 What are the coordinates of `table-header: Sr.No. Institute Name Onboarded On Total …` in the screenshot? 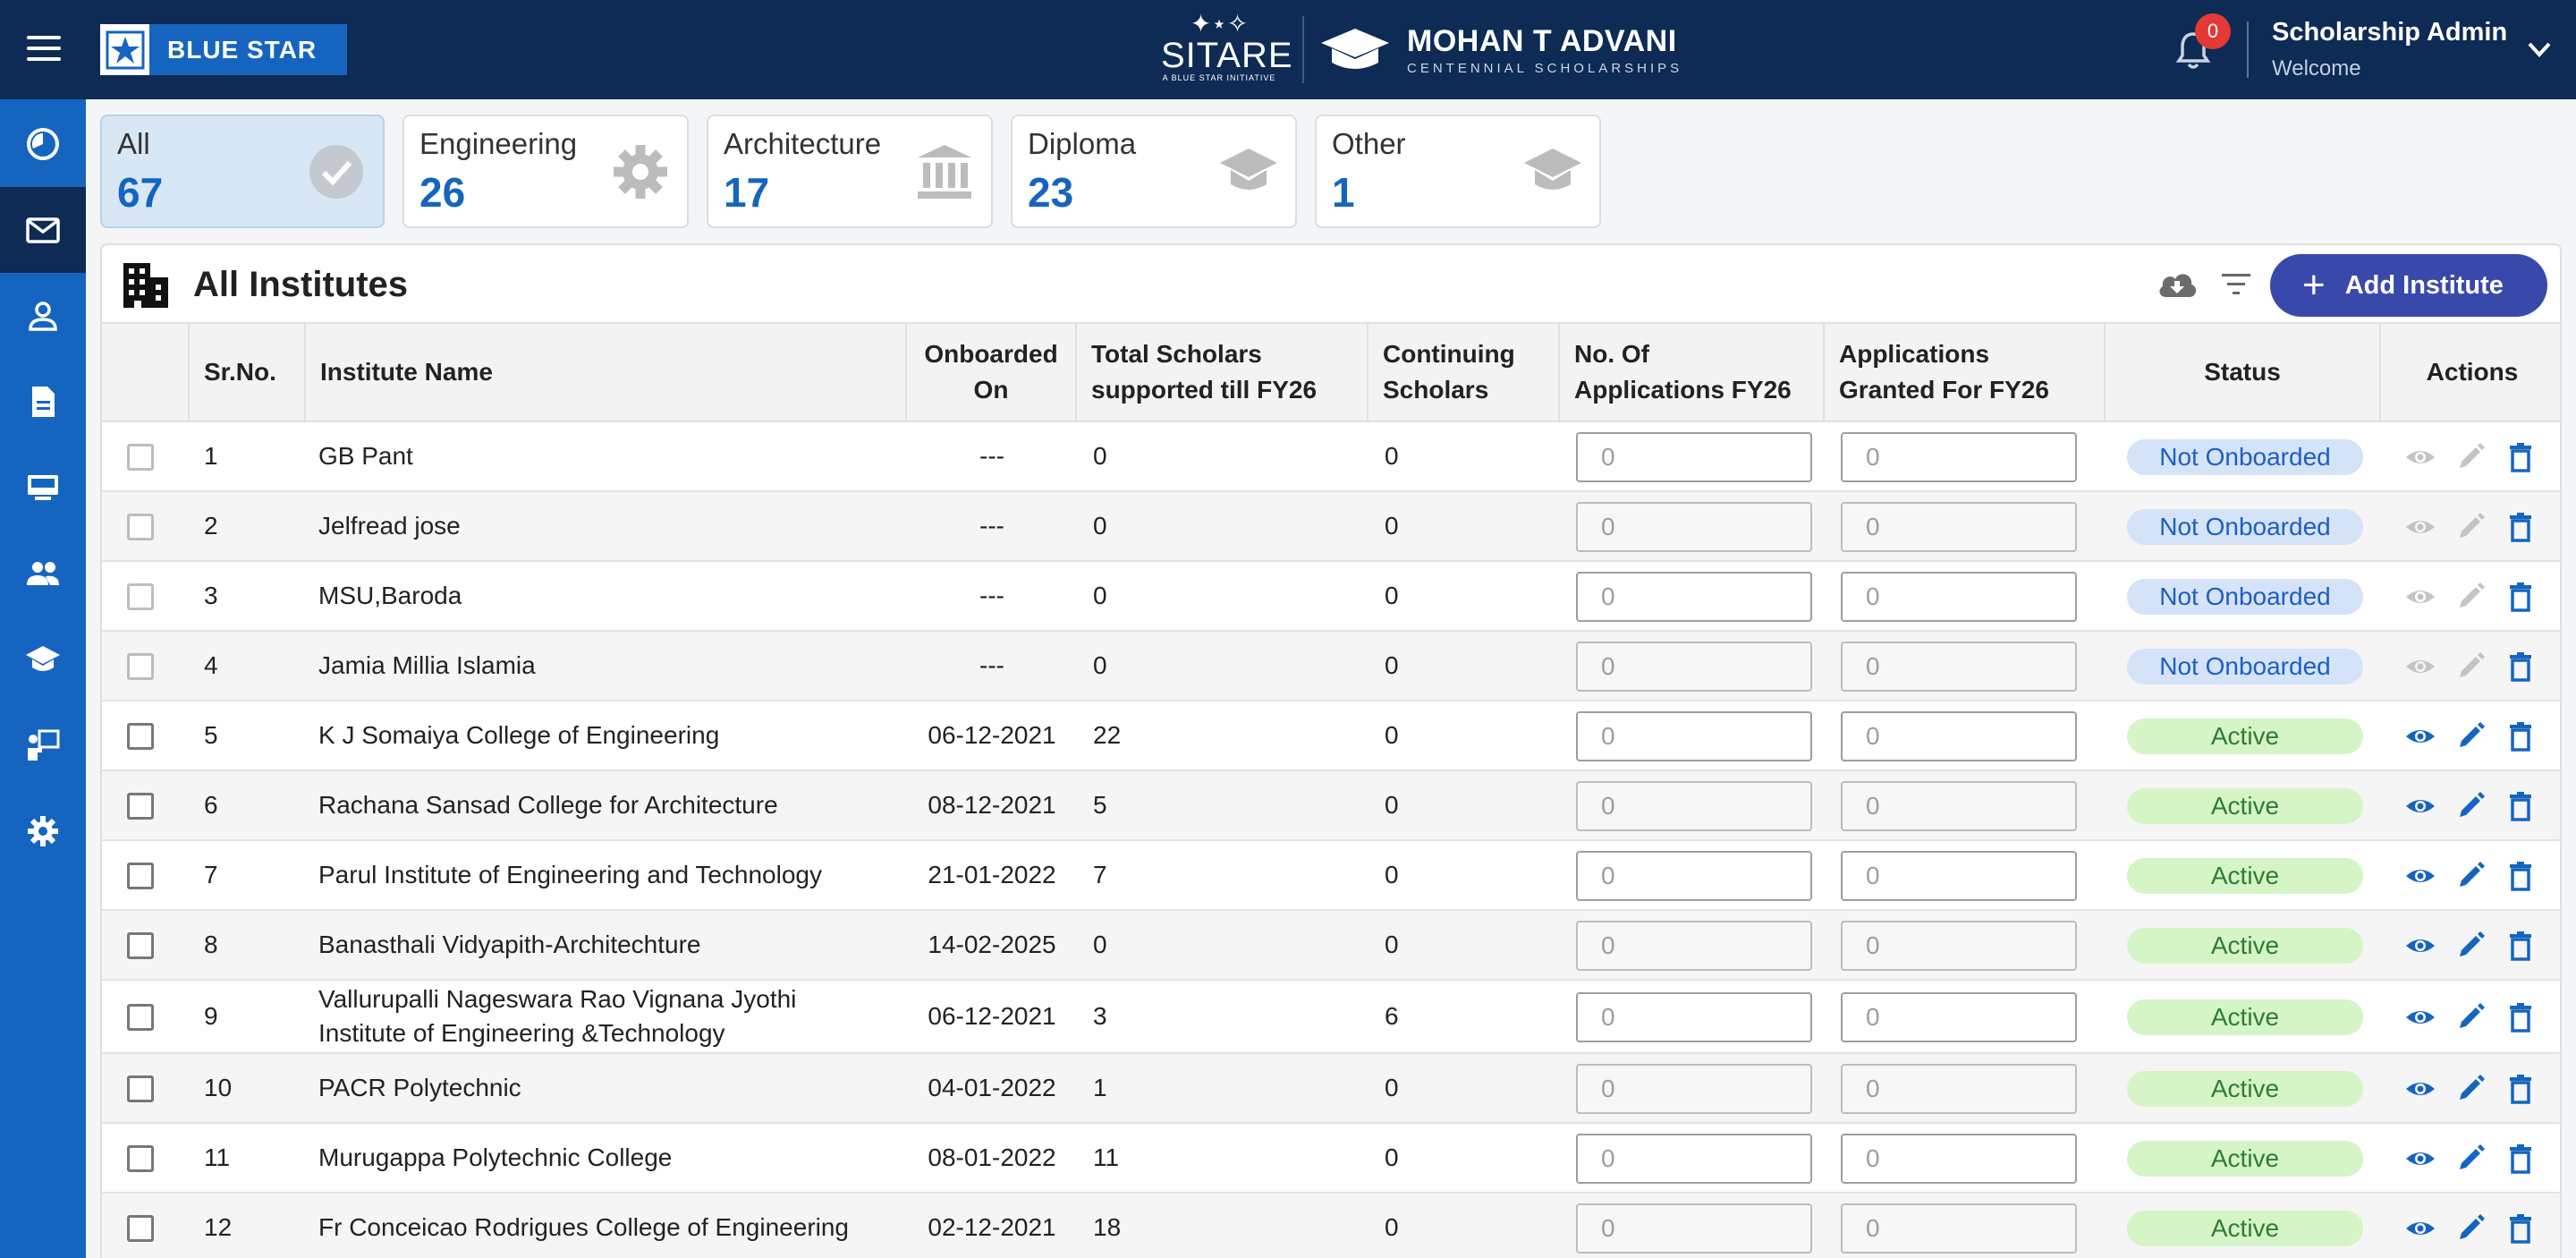 It's located at (1331, 372).